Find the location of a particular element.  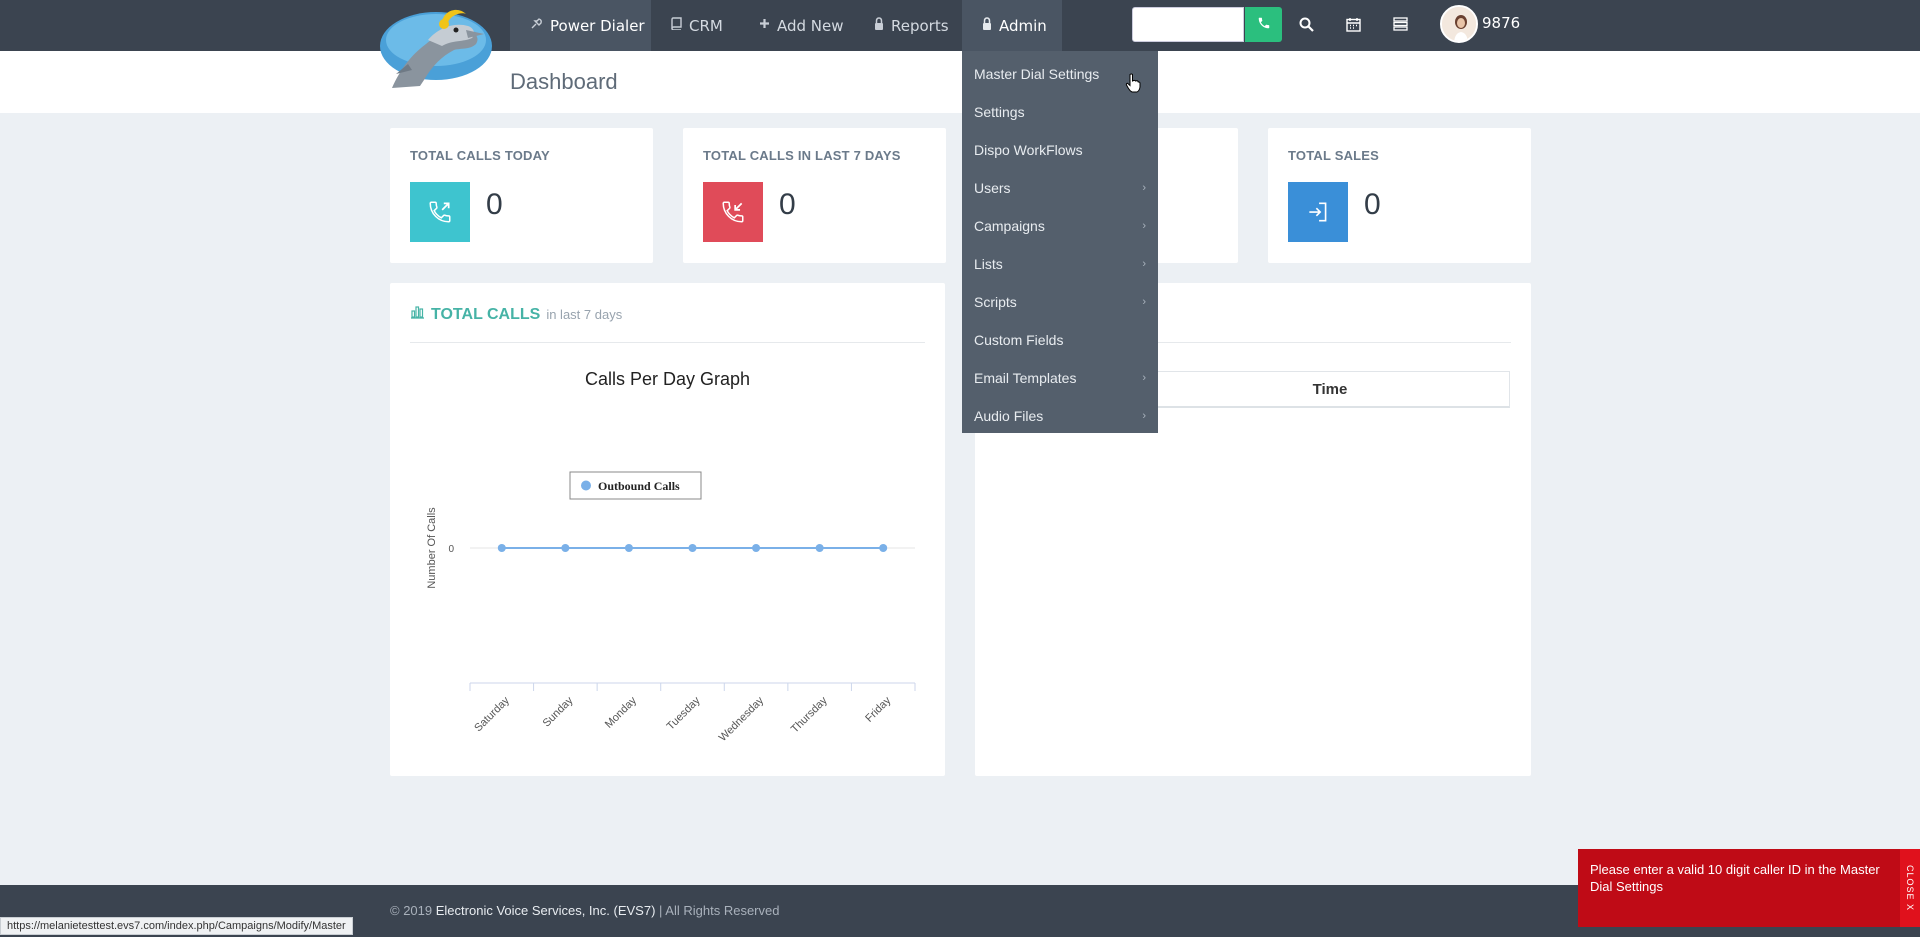

nav-add-new: Add New is located at coordinates (801, 25).